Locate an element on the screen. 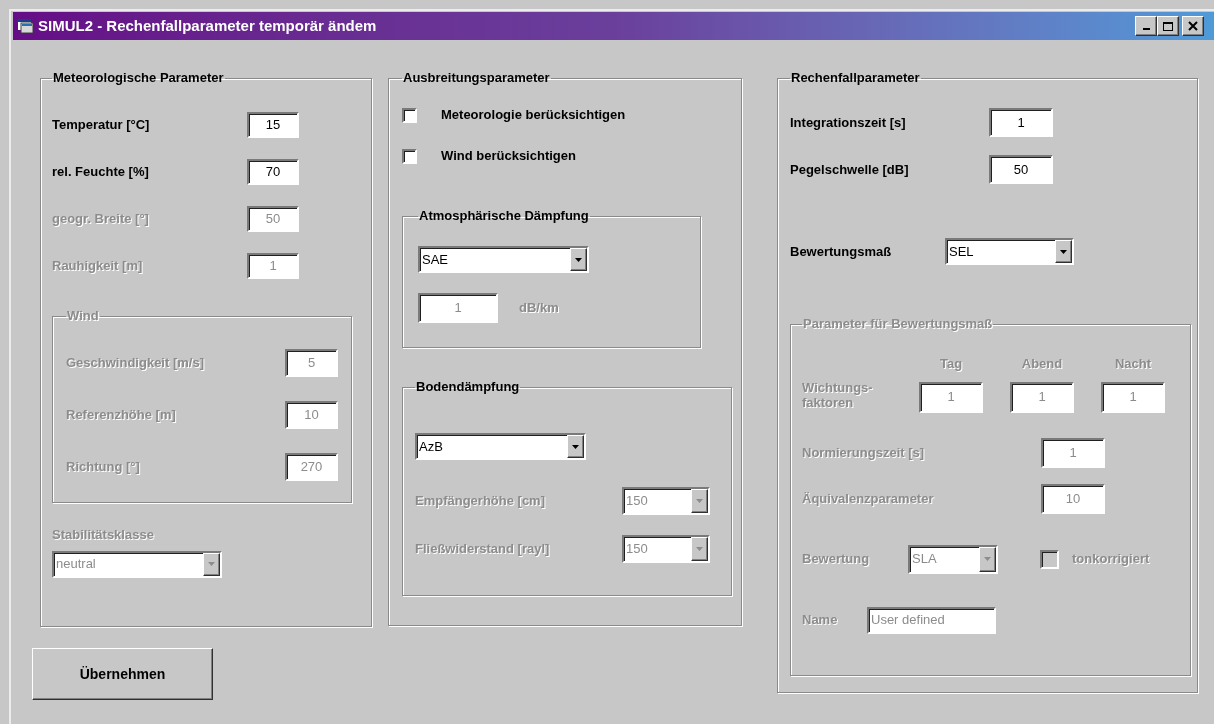 This screenshot has height=724, width=1214. field-label: Geschwindigkeit [m/s] is located at coordinates (135, 363).